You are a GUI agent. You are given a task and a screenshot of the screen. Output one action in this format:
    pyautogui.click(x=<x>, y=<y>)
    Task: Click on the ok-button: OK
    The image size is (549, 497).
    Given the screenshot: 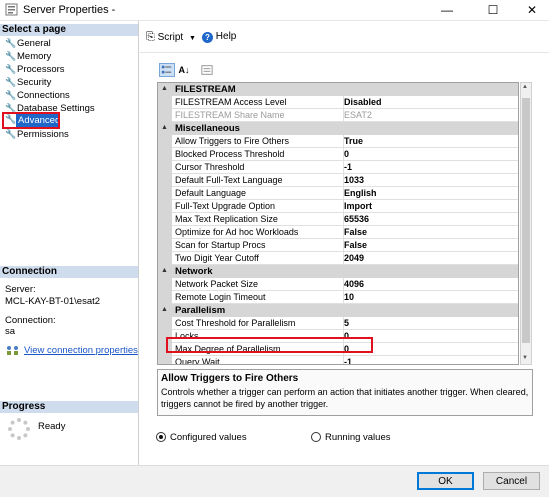 What is the action you would take?
    pyautogui.click(x=445, y=481)
    